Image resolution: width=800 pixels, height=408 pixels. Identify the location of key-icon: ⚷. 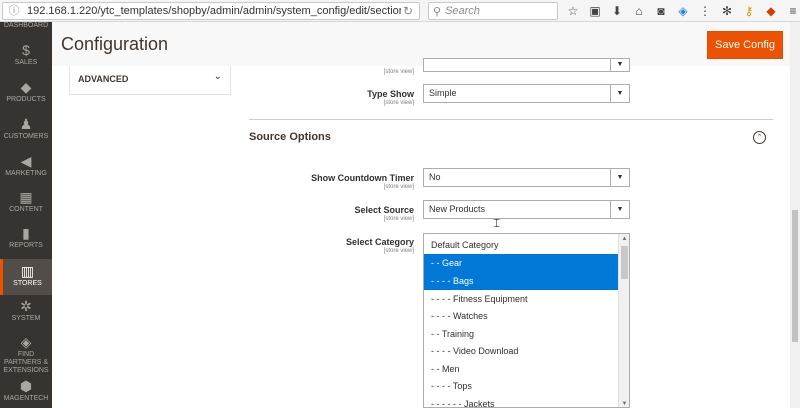
(749, 11).